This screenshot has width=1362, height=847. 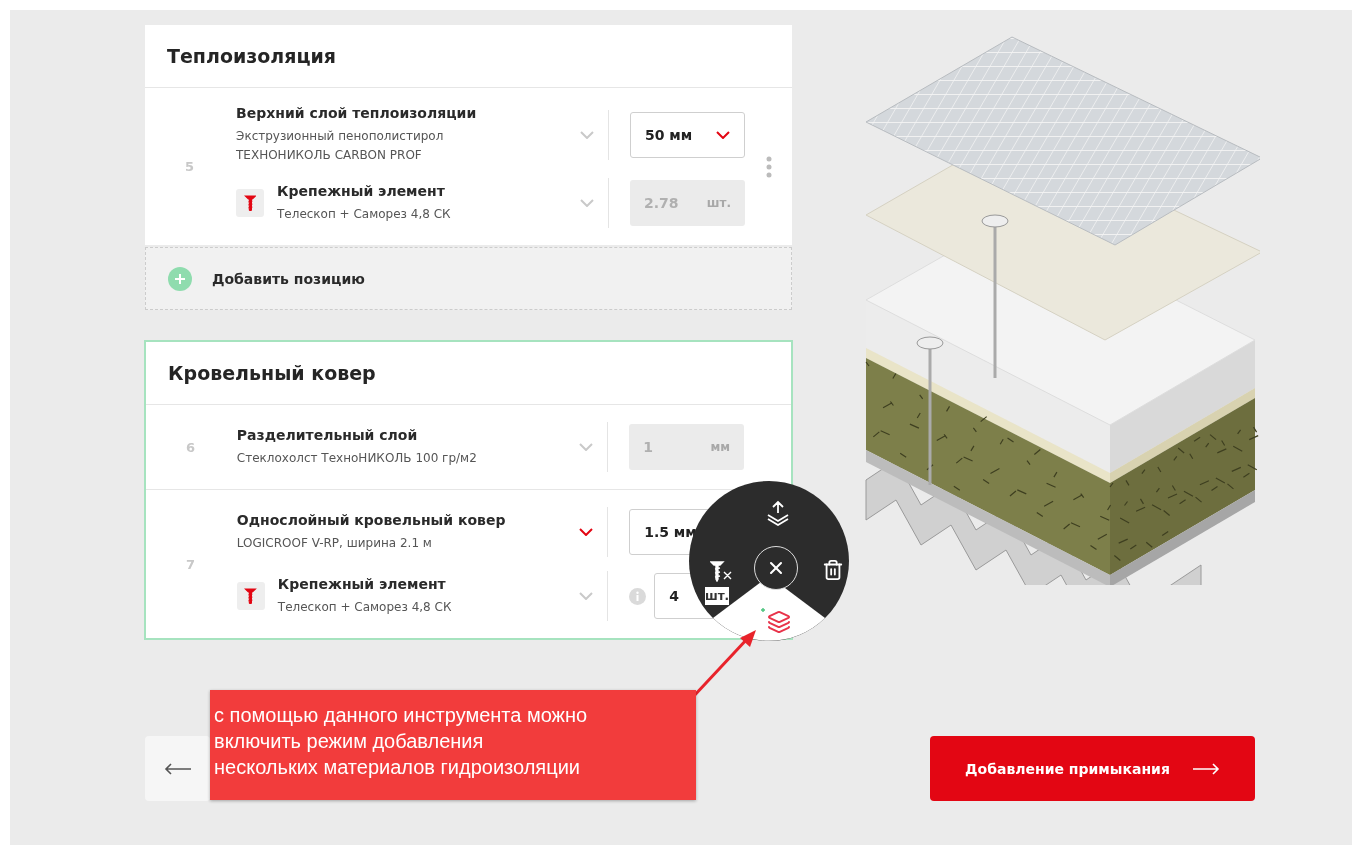 What do you see at coordinates (371, 519) in the screenshot?
I see `item-title: Однослойный кровельный ковер` at bounding box center [371, 519].